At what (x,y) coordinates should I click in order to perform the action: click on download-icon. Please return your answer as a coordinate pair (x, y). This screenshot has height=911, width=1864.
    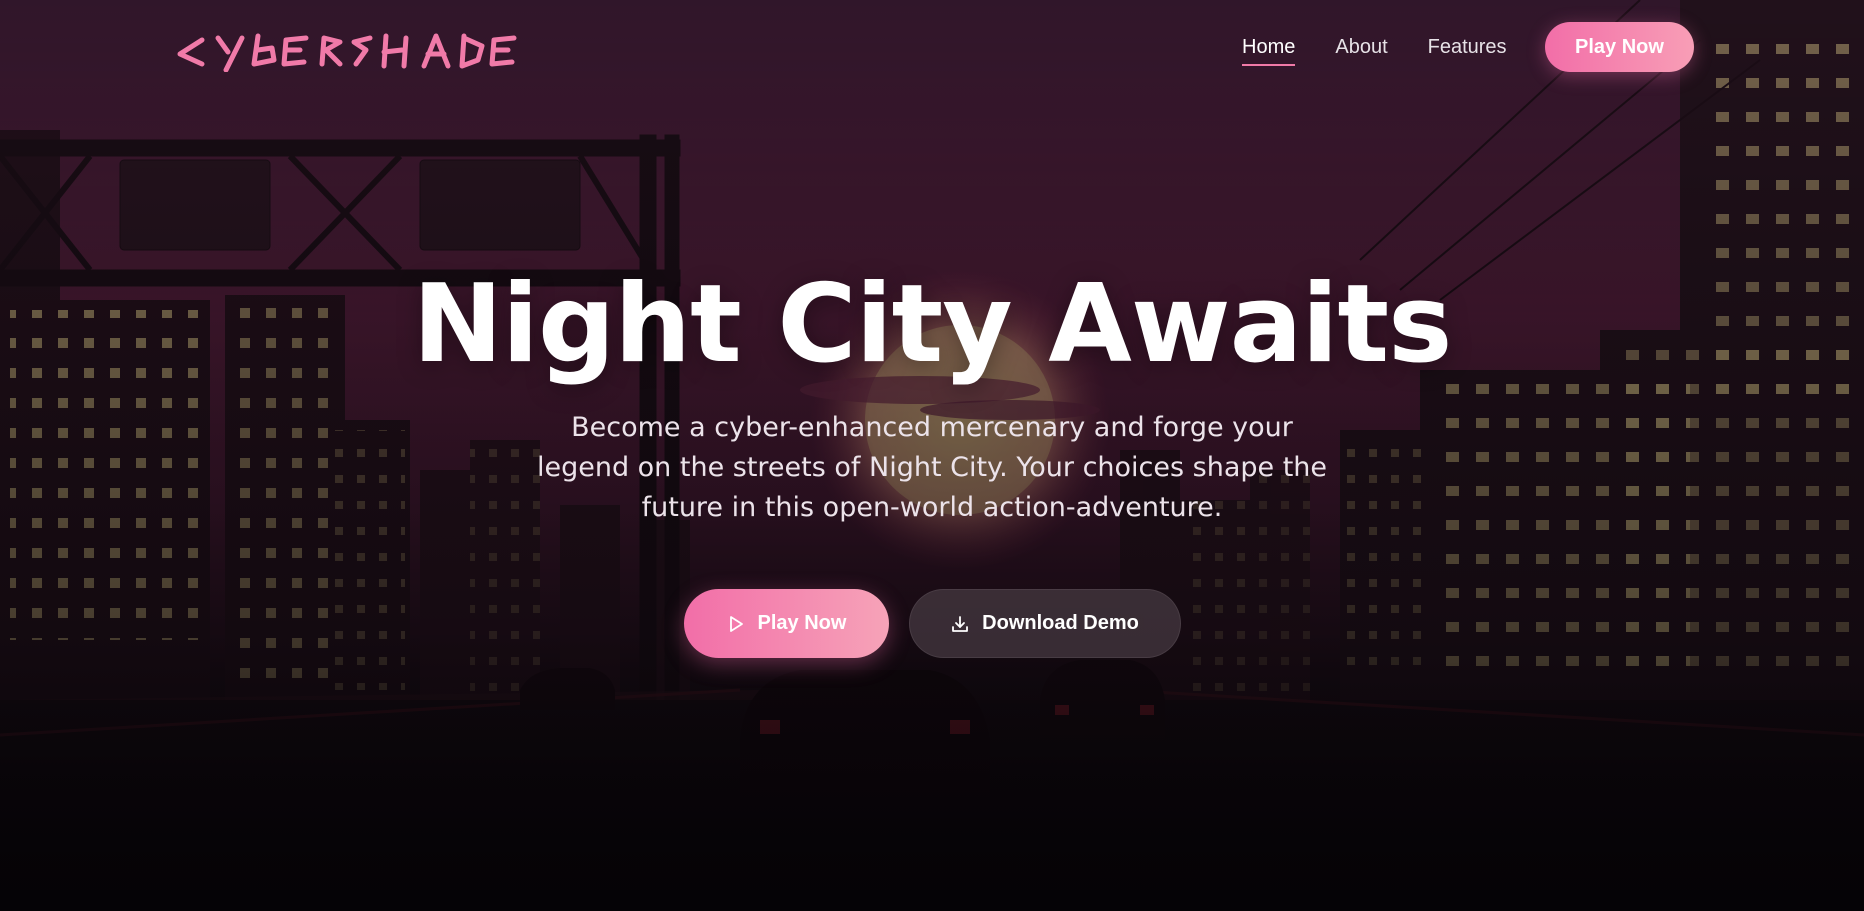
    Looking at the image, I should click on (960, 624).